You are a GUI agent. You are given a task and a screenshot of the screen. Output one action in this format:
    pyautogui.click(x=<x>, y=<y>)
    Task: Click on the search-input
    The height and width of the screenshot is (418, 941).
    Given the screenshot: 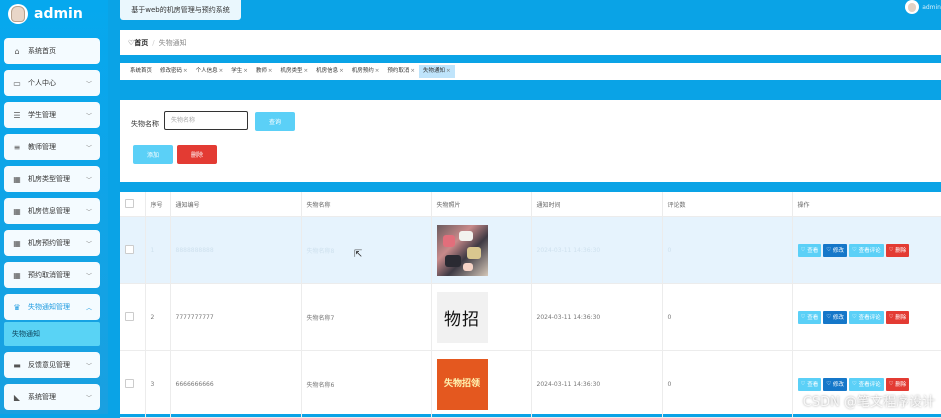 What is the action you would take?
    pyautogui.click(x=206, y=120)
    